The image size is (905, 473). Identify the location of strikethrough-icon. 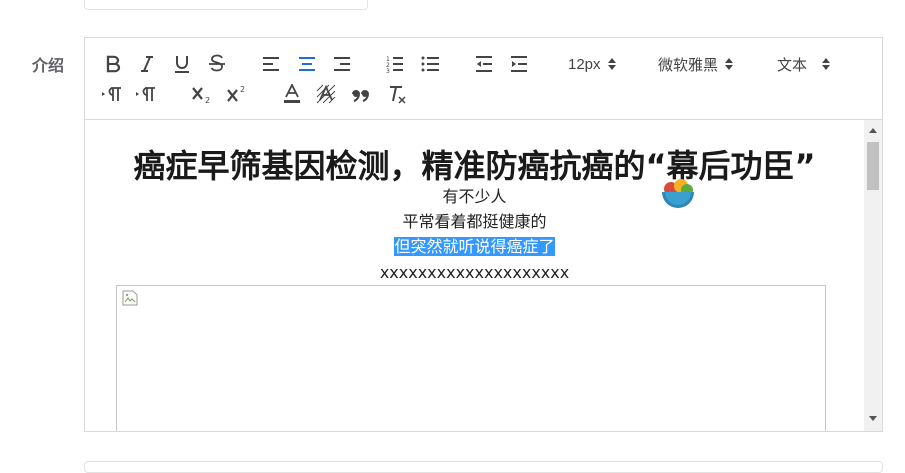
(217, 64).